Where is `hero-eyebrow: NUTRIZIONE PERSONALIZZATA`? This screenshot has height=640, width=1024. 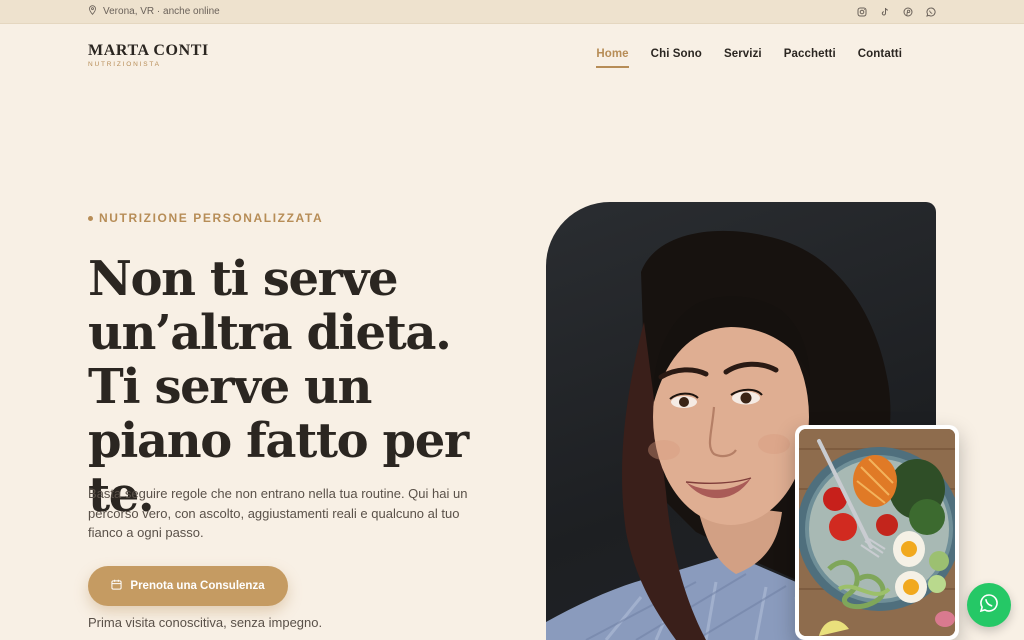
hero-eyebrow: NUTRIZIONE PERSONALIZZATA is located at coordinates (205, 218).